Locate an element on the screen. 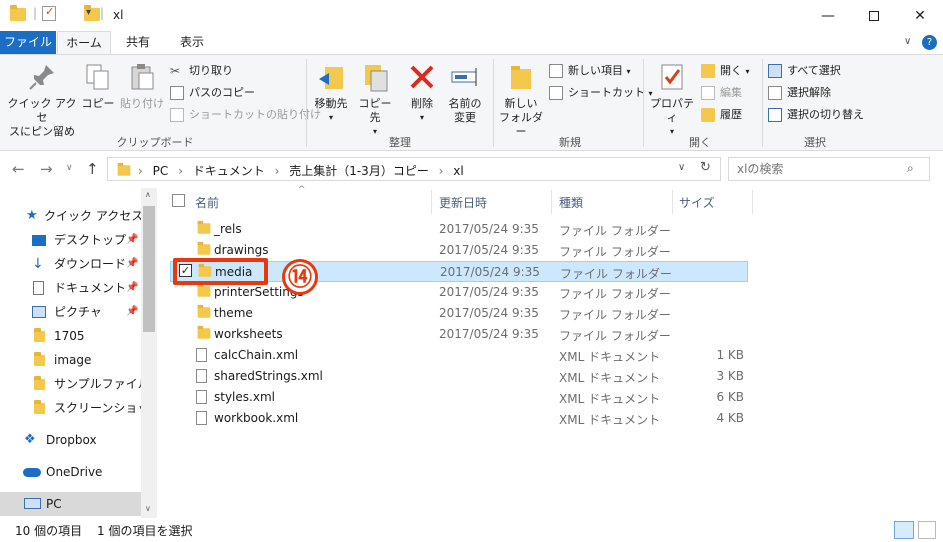 This screenshot has width=943, height=542. address-bar: › PC › ドキュメント › 売上集計（1-3月）コピー › xl ∨ ↻ is located at coordinates (414, 169).